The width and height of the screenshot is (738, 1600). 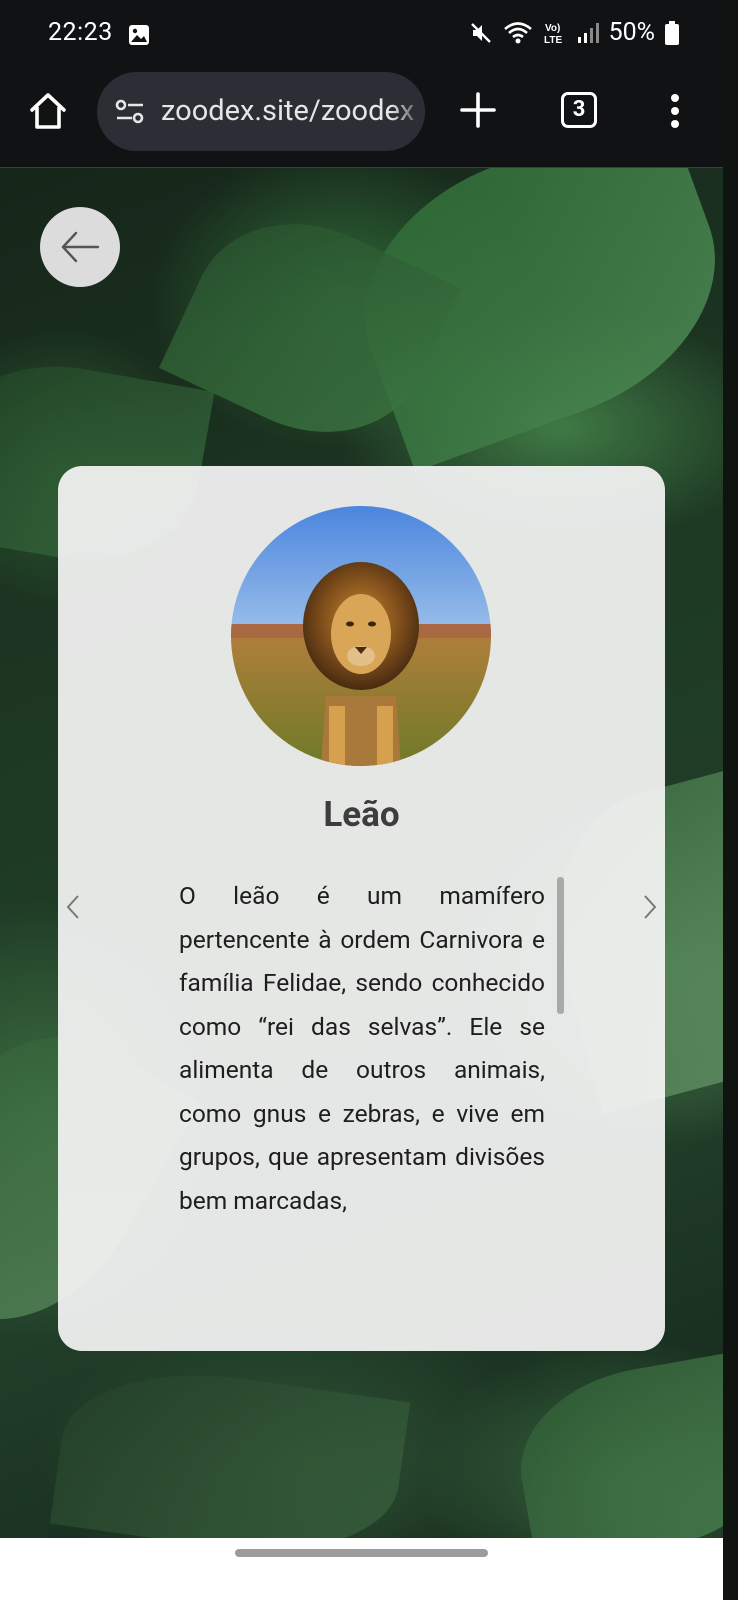 I want to click on more-vert-icon, so click(x=675, y=112).